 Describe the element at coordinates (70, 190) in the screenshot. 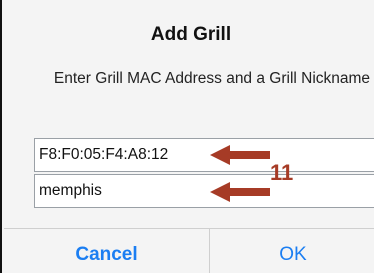

I see `nickname-value: memphis` at that location.